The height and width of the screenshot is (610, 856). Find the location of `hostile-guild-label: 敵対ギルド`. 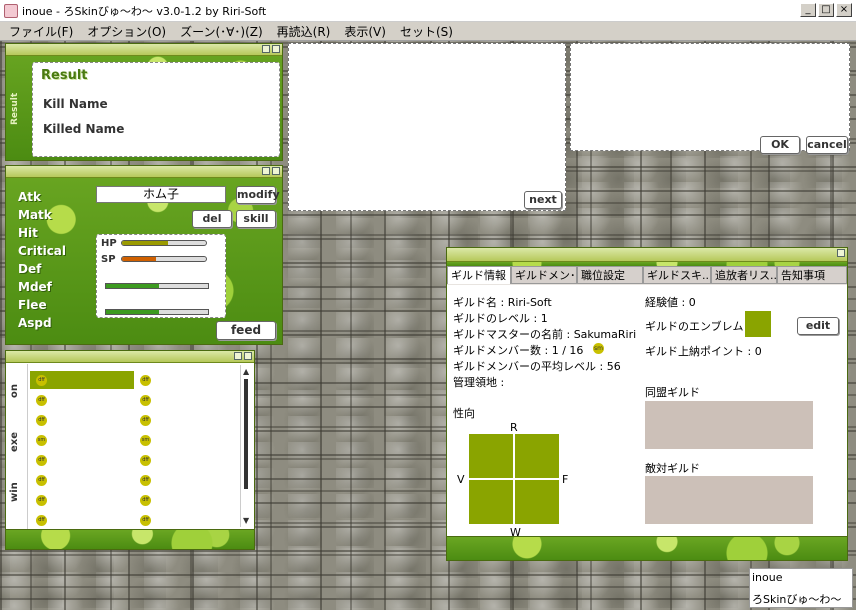

hostile-guild-label: 敵対ギルド is located at coordinates (672, 468).